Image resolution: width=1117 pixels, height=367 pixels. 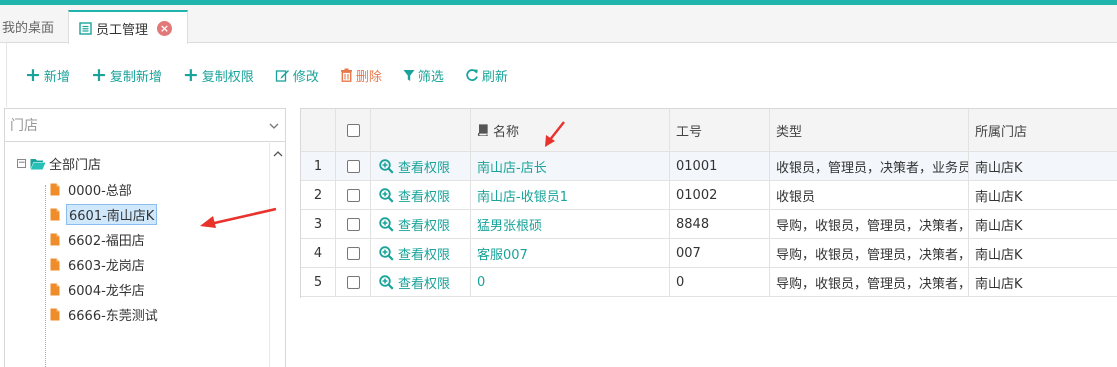 I want to click on add-button: + 新增, so click(x=47, y=75).